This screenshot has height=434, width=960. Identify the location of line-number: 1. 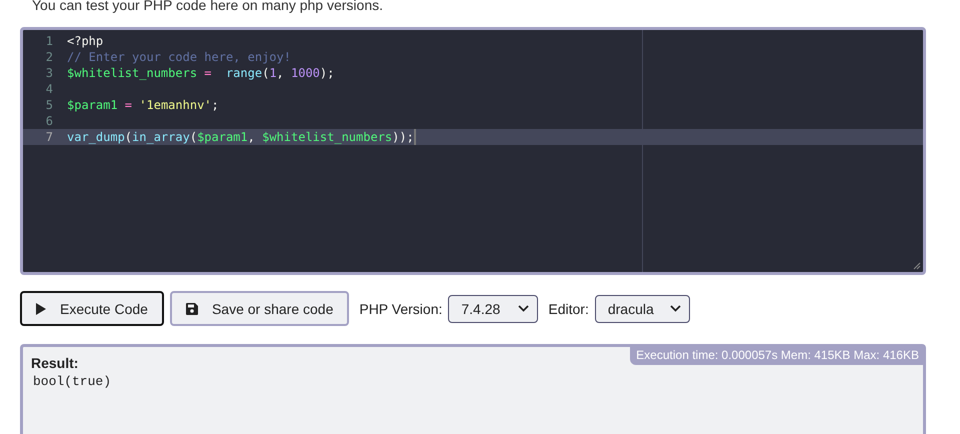
(49, 41).